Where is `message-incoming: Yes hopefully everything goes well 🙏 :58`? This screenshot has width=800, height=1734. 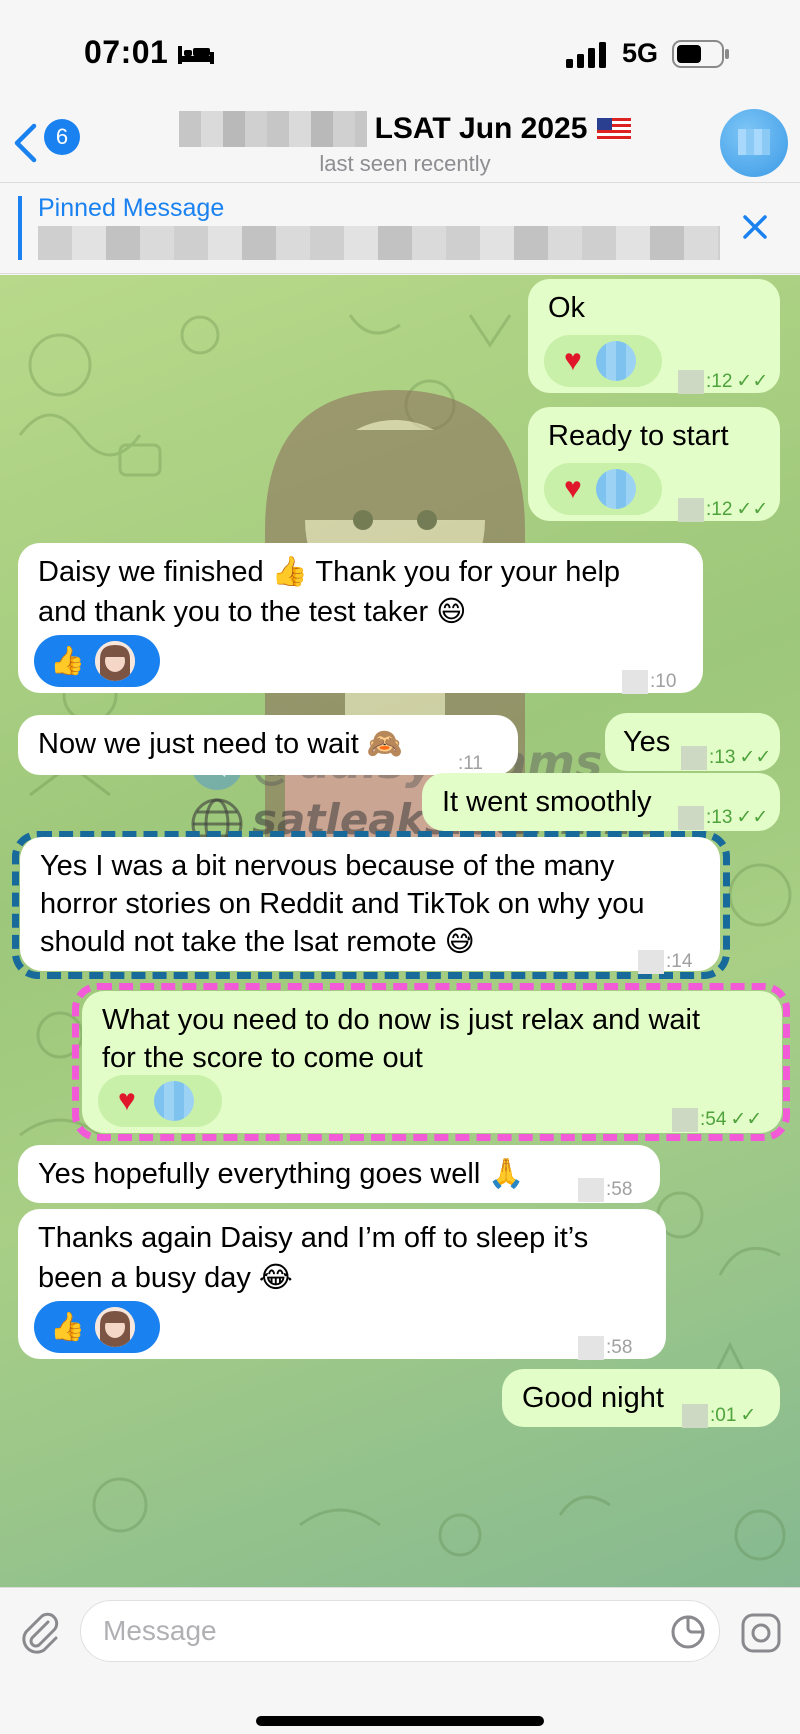 message-incoming: Yes hopefully everything goes well 🙏 :58 is located at coordinates (339, 1174).